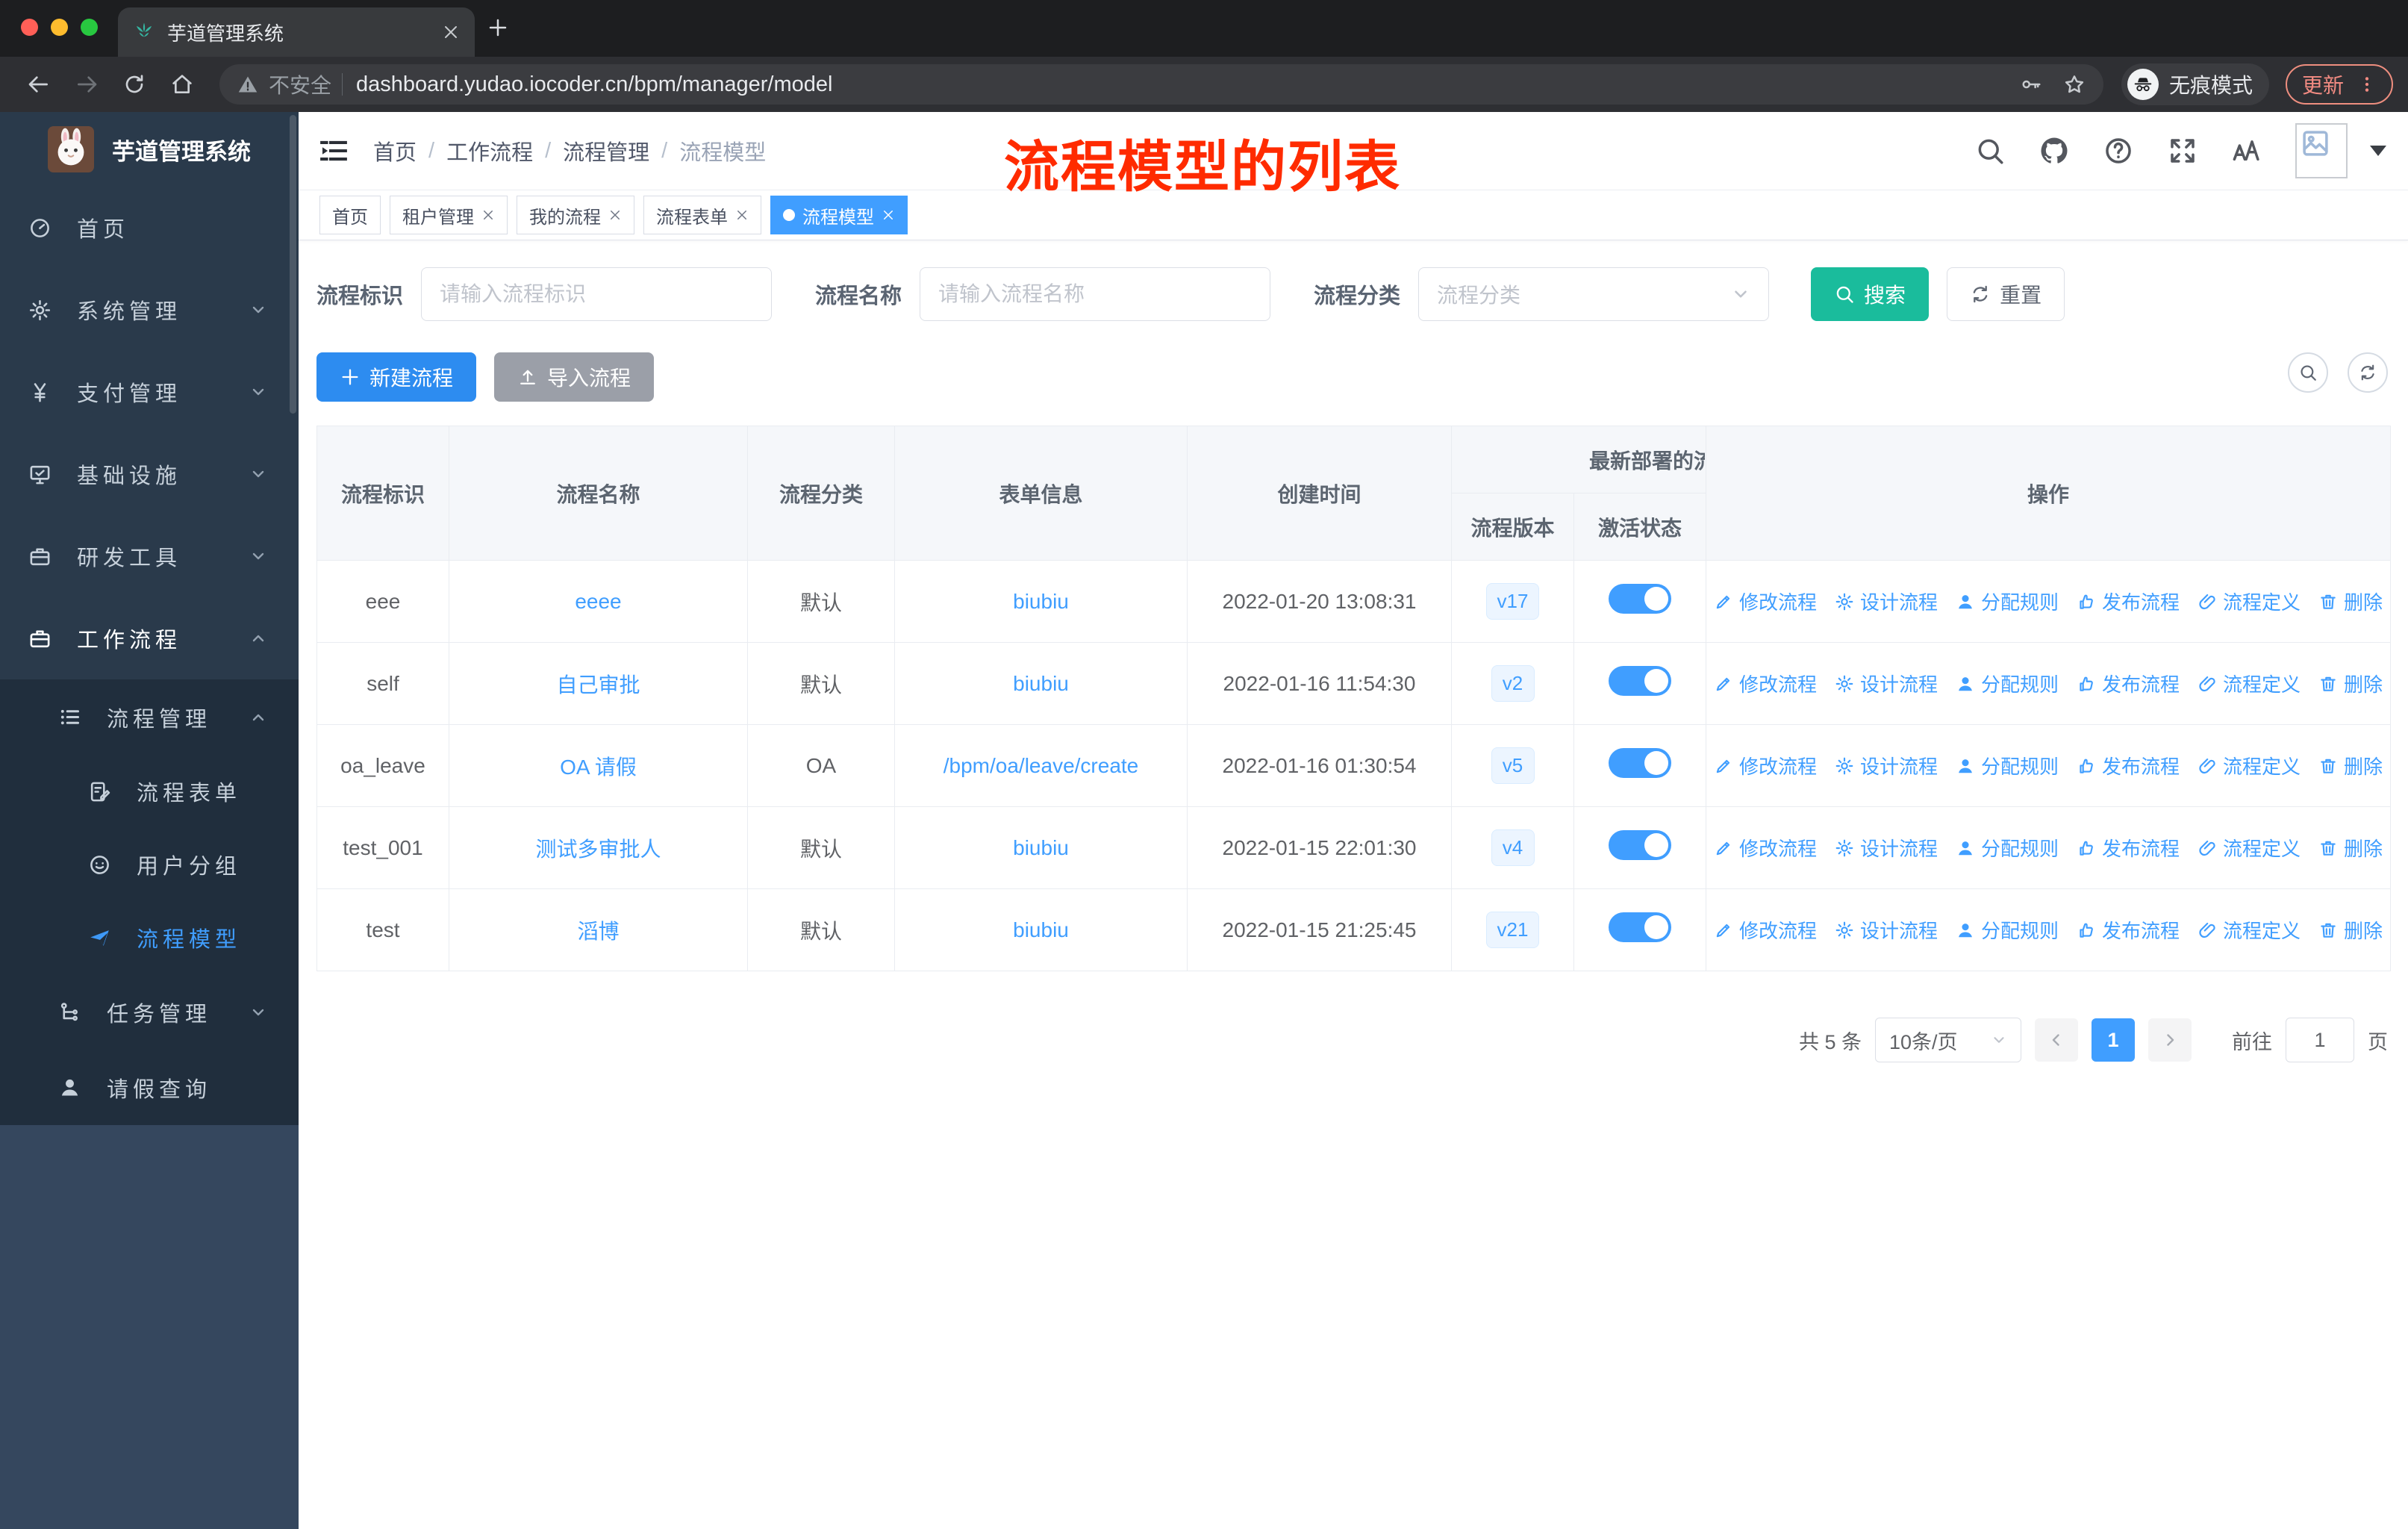 This screenshot has width=2408, height=1529. I want to click on help-icon, so click(2118, 150).